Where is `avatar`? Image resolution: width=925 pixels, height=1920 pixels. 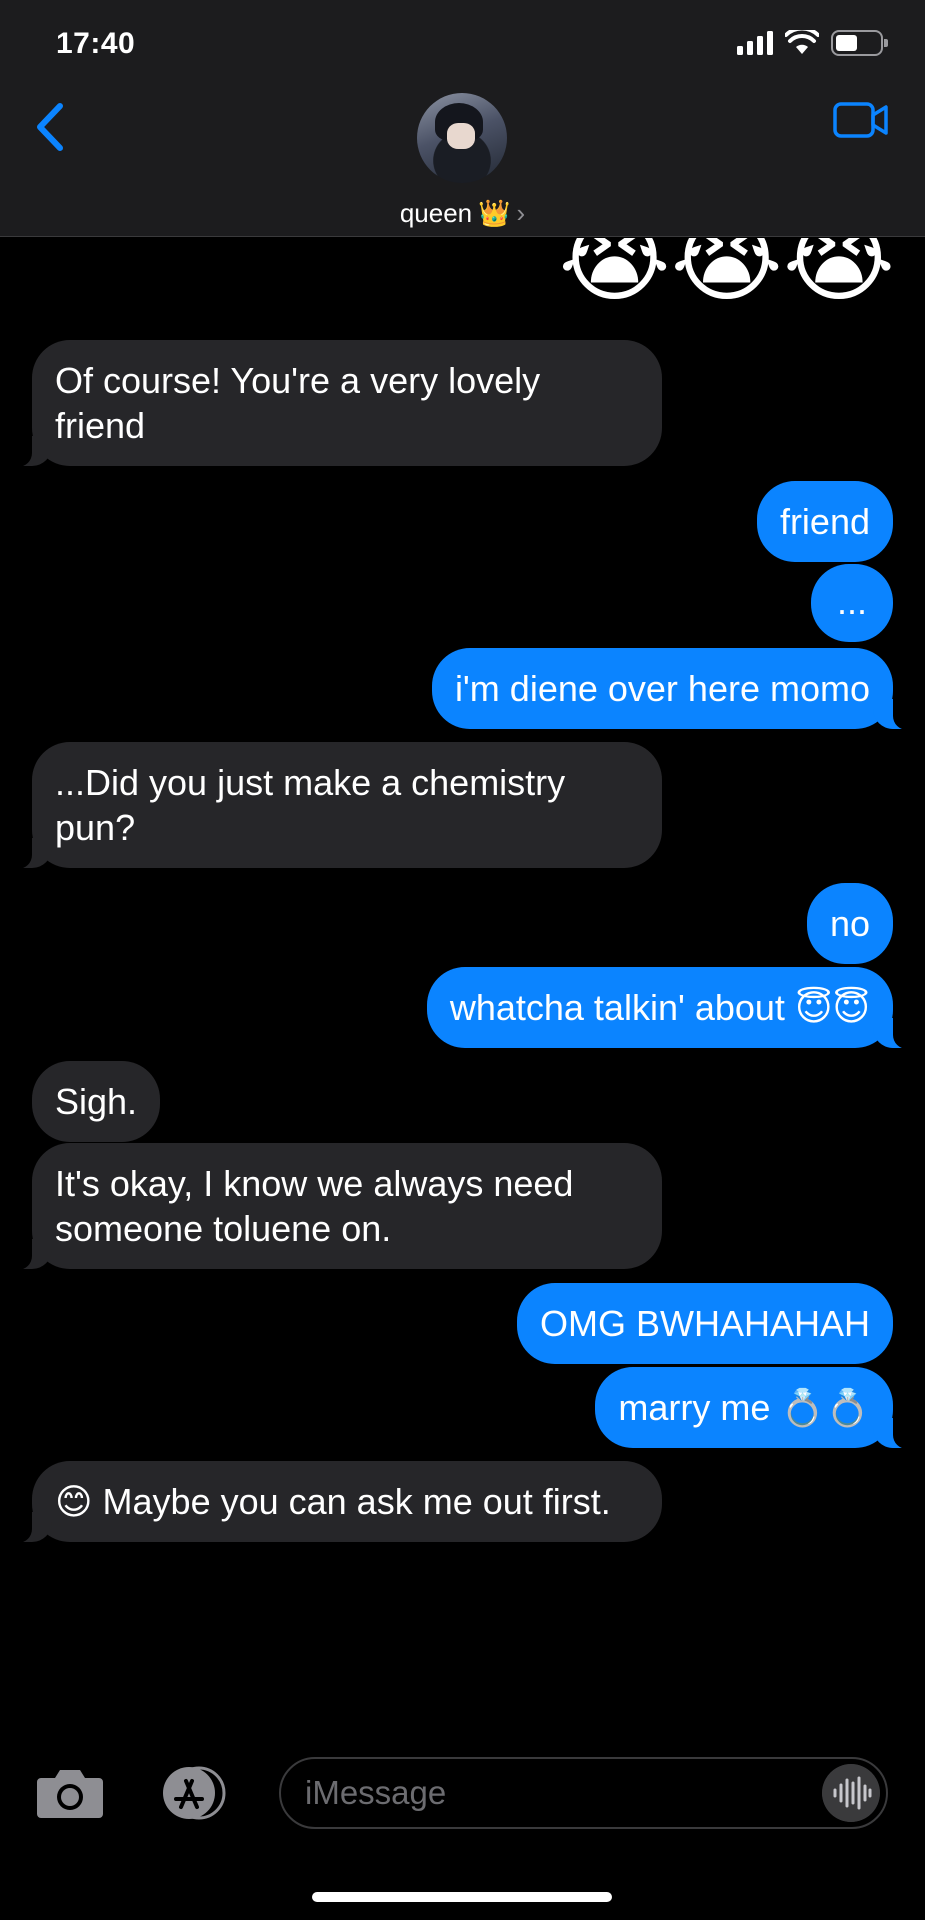
avatar is located at coordinates (462, 138).